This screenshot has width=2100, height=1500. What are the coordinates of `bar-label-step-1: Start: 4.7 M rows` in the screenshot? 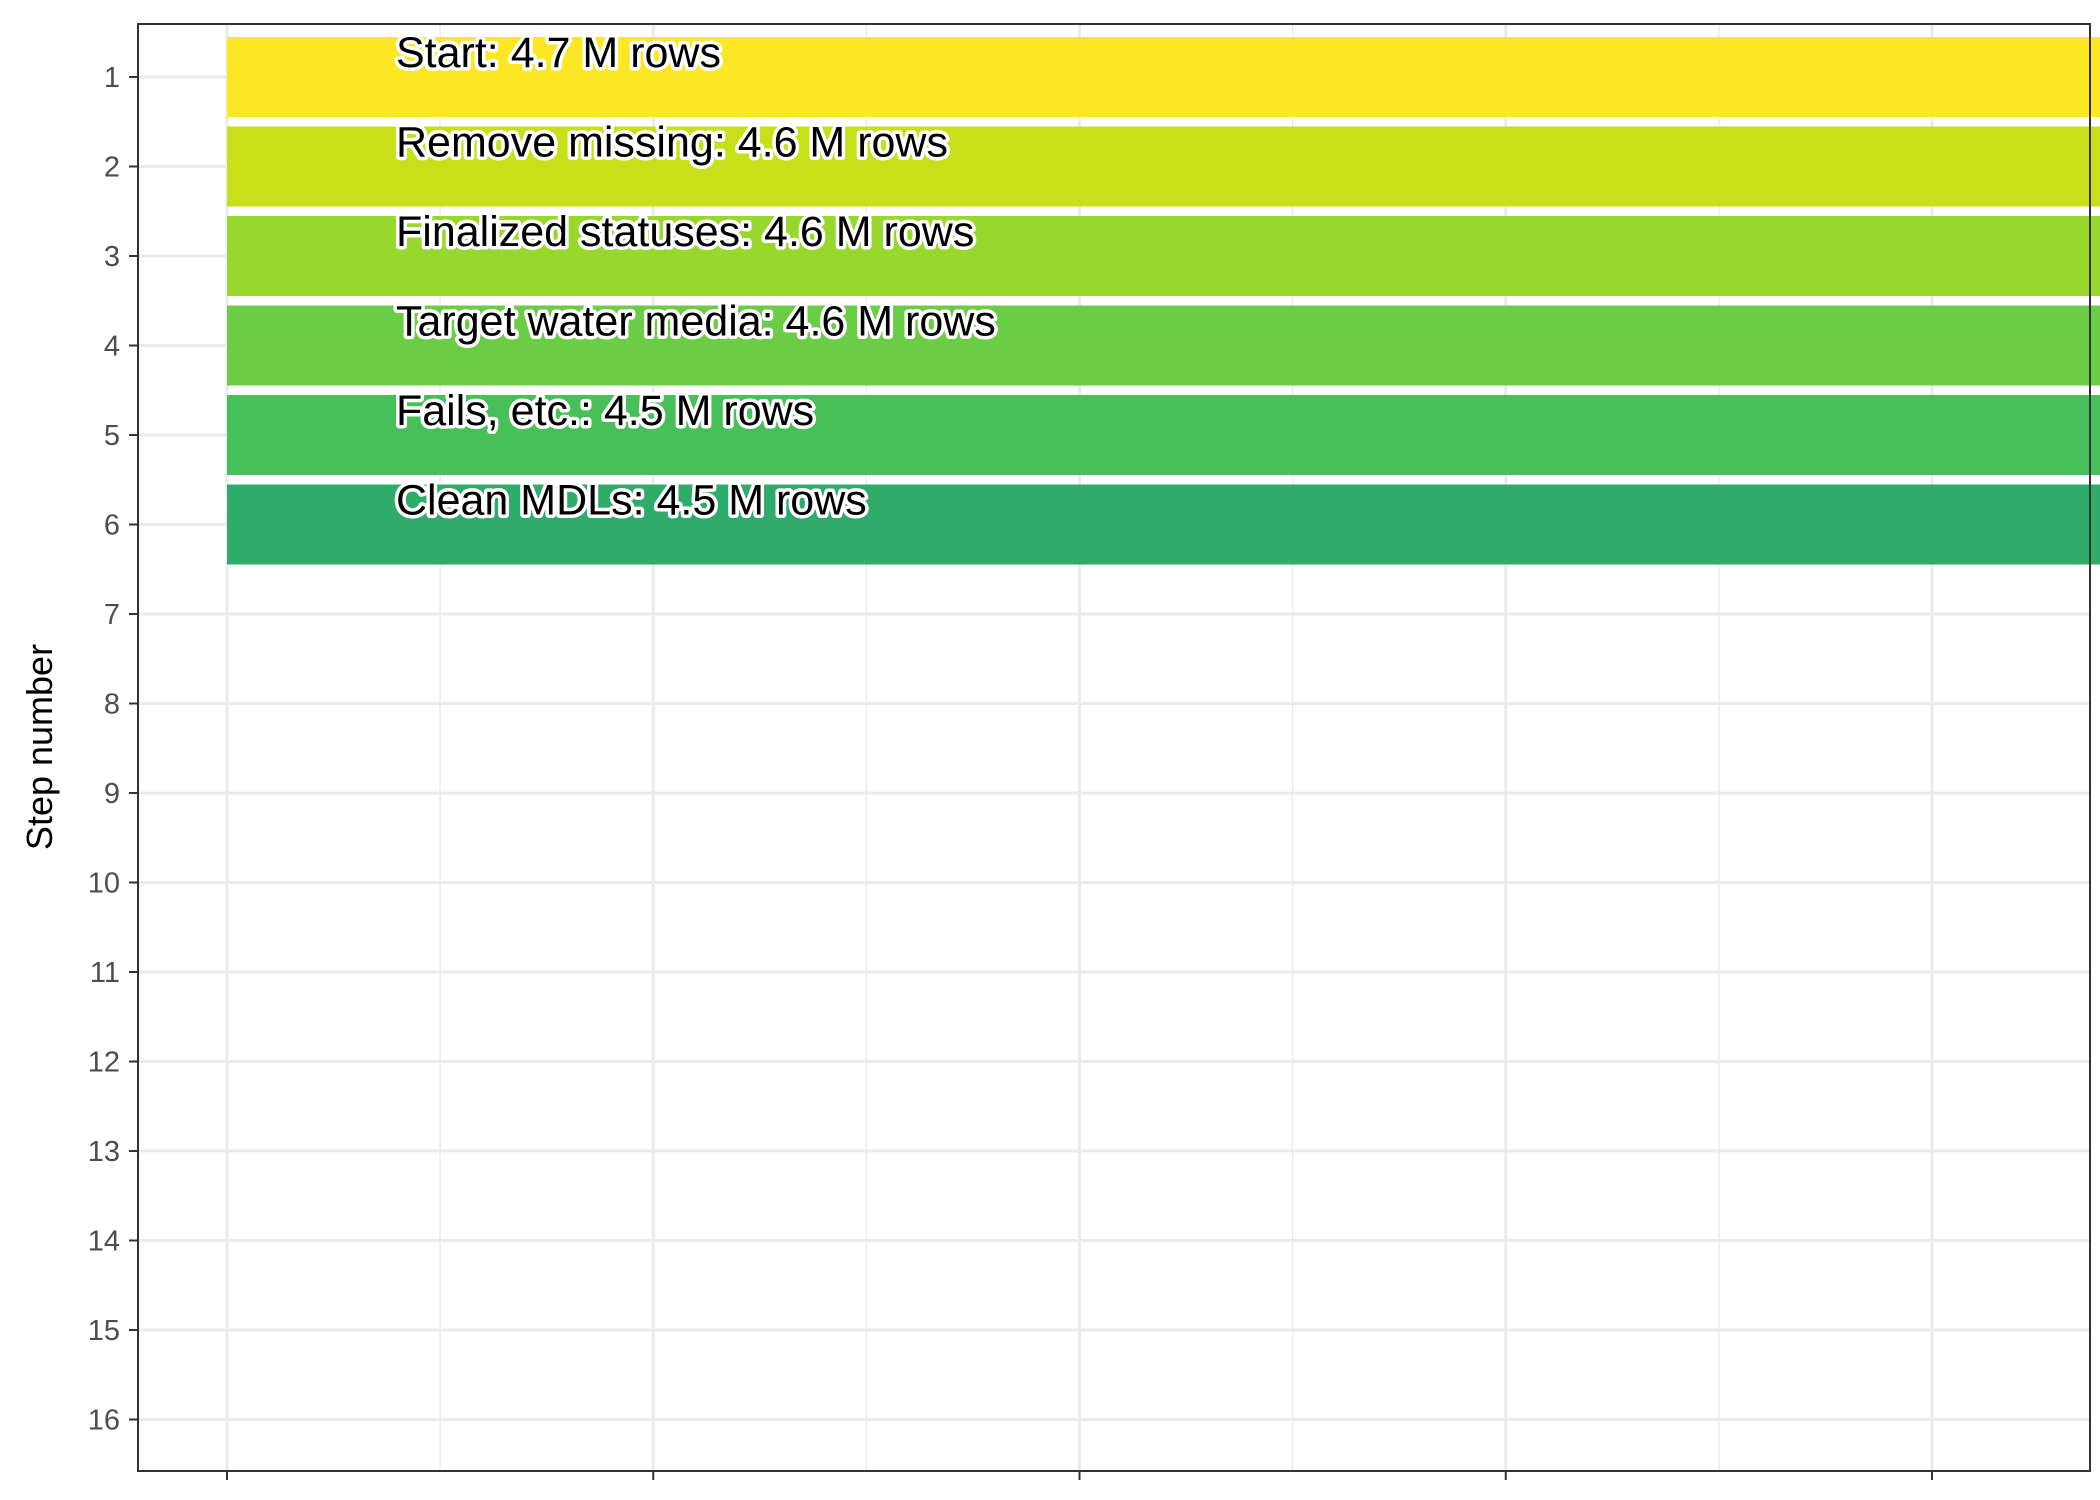 It's located at (558, 53).